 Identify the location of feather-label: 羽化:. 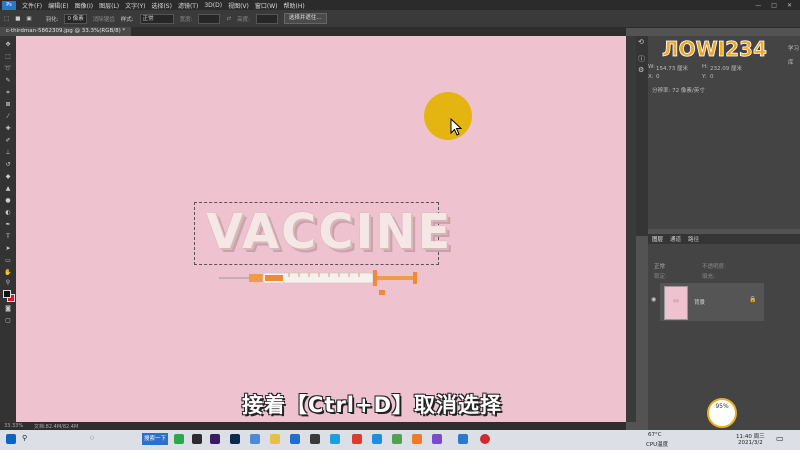
(52, 19).